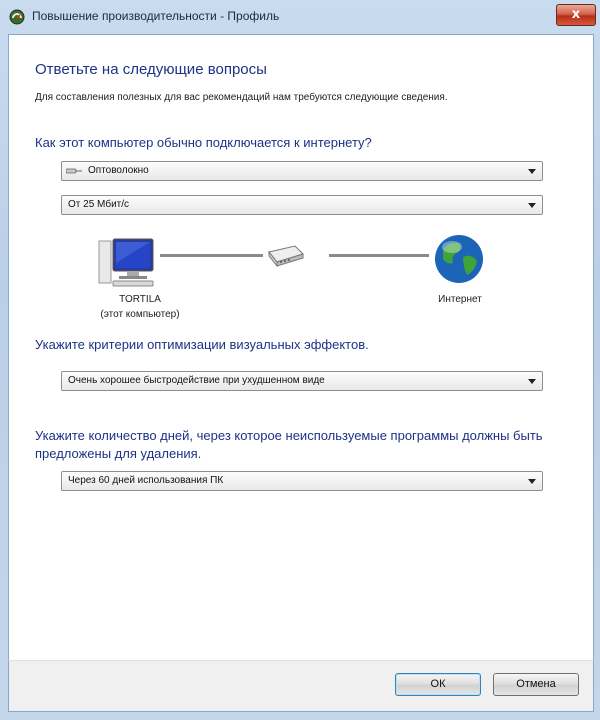 The height and width of the screenshot is (720, 600). What do you see at coordinates (438, 684) in the screenshot?
I see `ok-button: ОК` at bounding box center [438, 684].